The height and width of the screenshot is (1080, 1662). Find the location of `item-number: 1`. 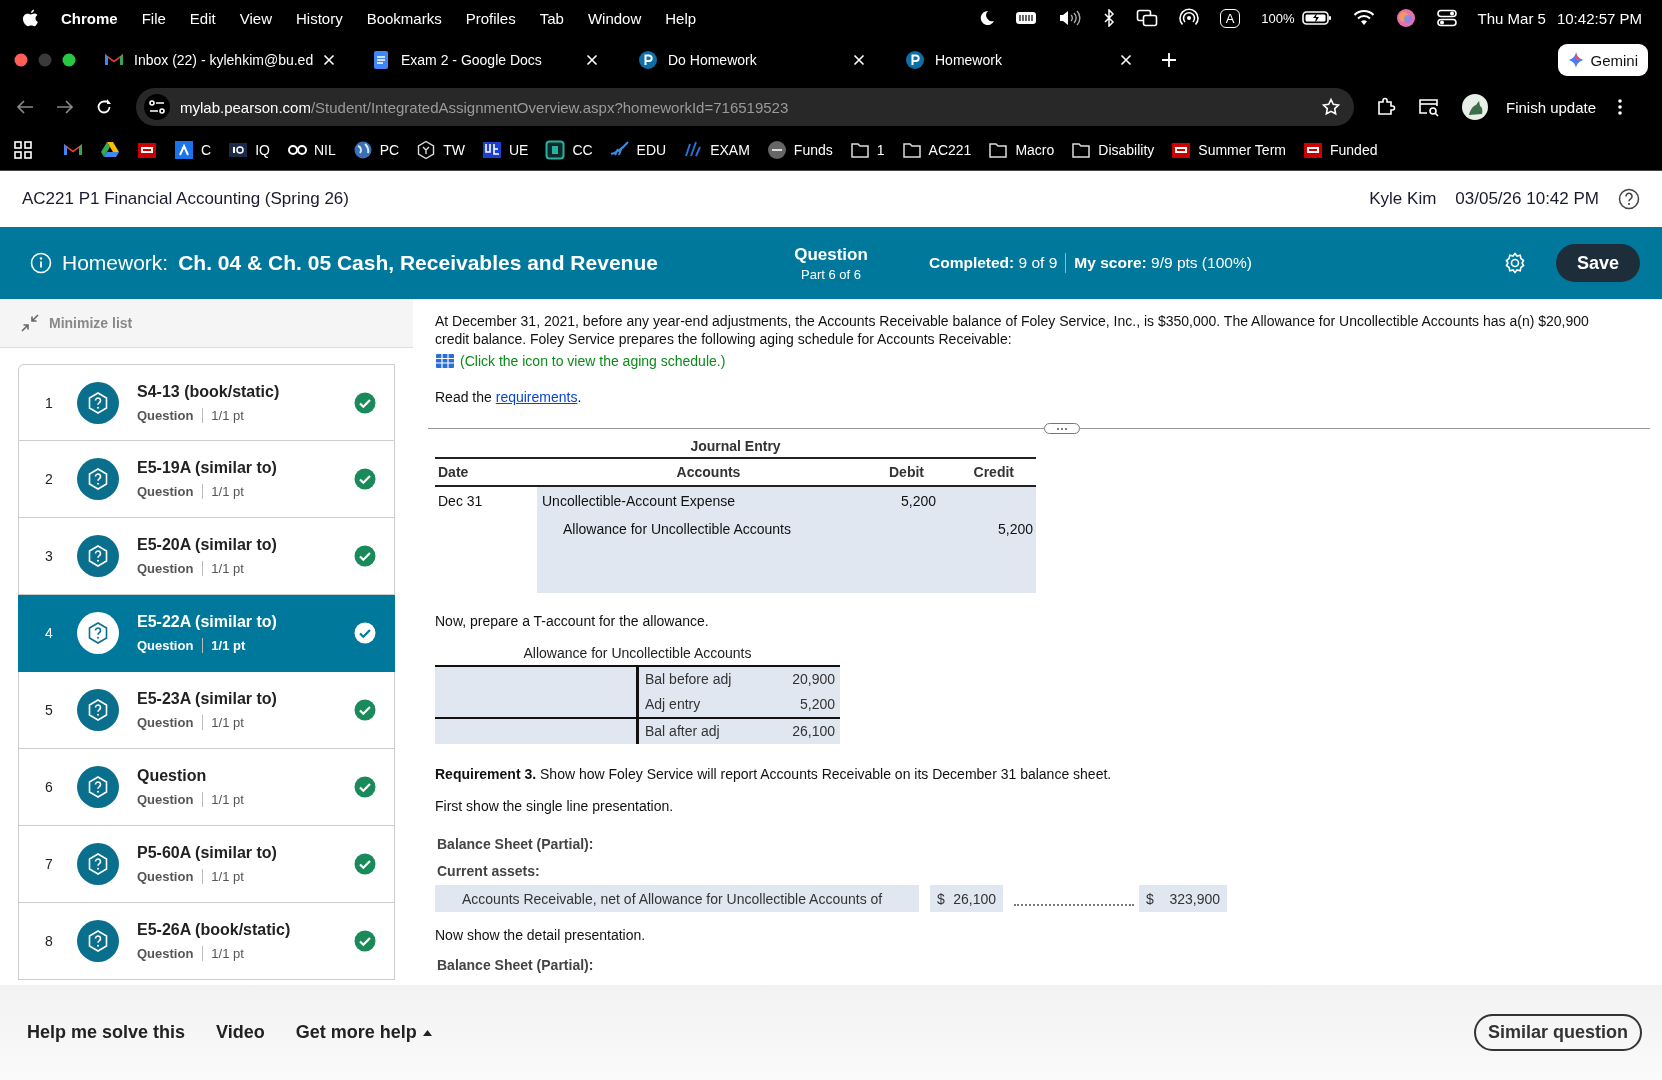

item-number: 1 is located at coordinates (49, 402).